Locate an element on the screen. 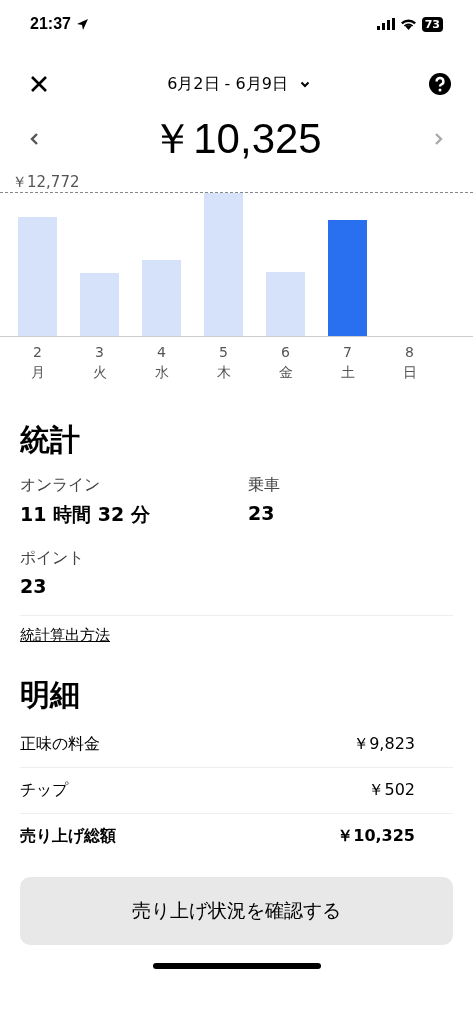 This screenshot has height=1024, width=473. weekday-label: 月 is located at coordinates (37, 372).